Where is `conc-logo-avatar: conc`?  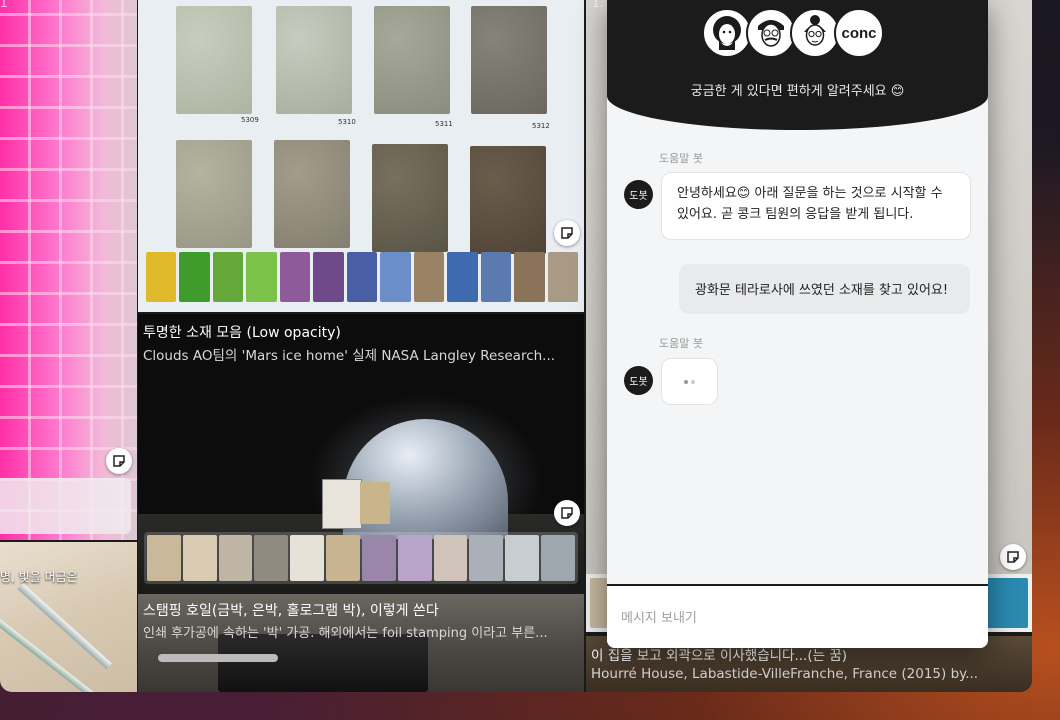
conc-logo-avatar: conc is located at coordinates (859, 33).